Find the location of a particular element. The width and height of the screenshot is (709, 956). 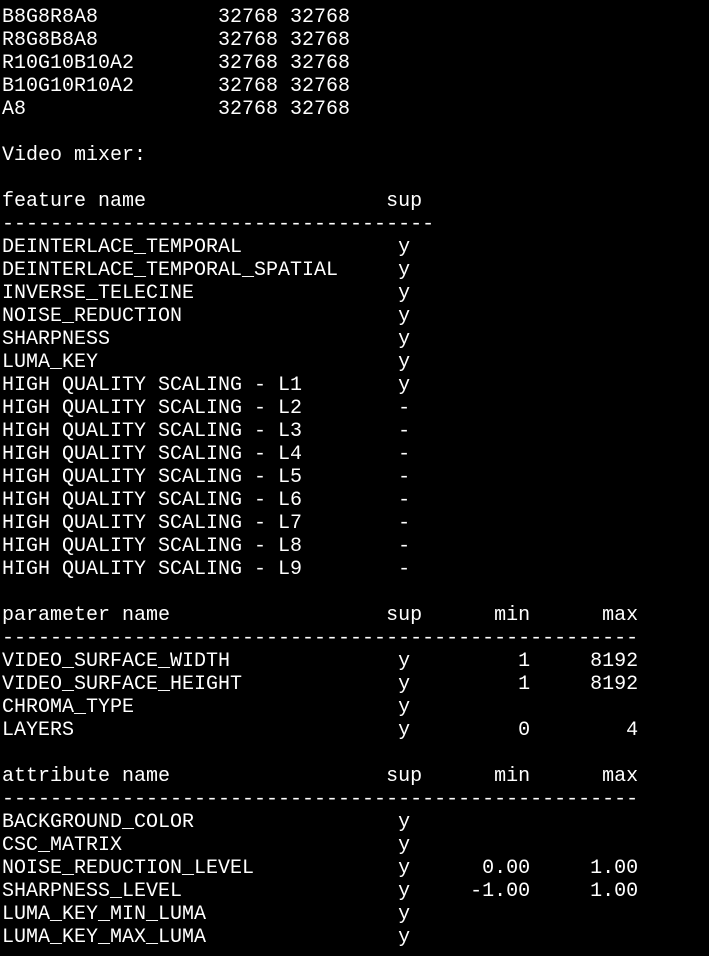

terminal-line: attribute name sup min max is located at coordinates (320, 776).